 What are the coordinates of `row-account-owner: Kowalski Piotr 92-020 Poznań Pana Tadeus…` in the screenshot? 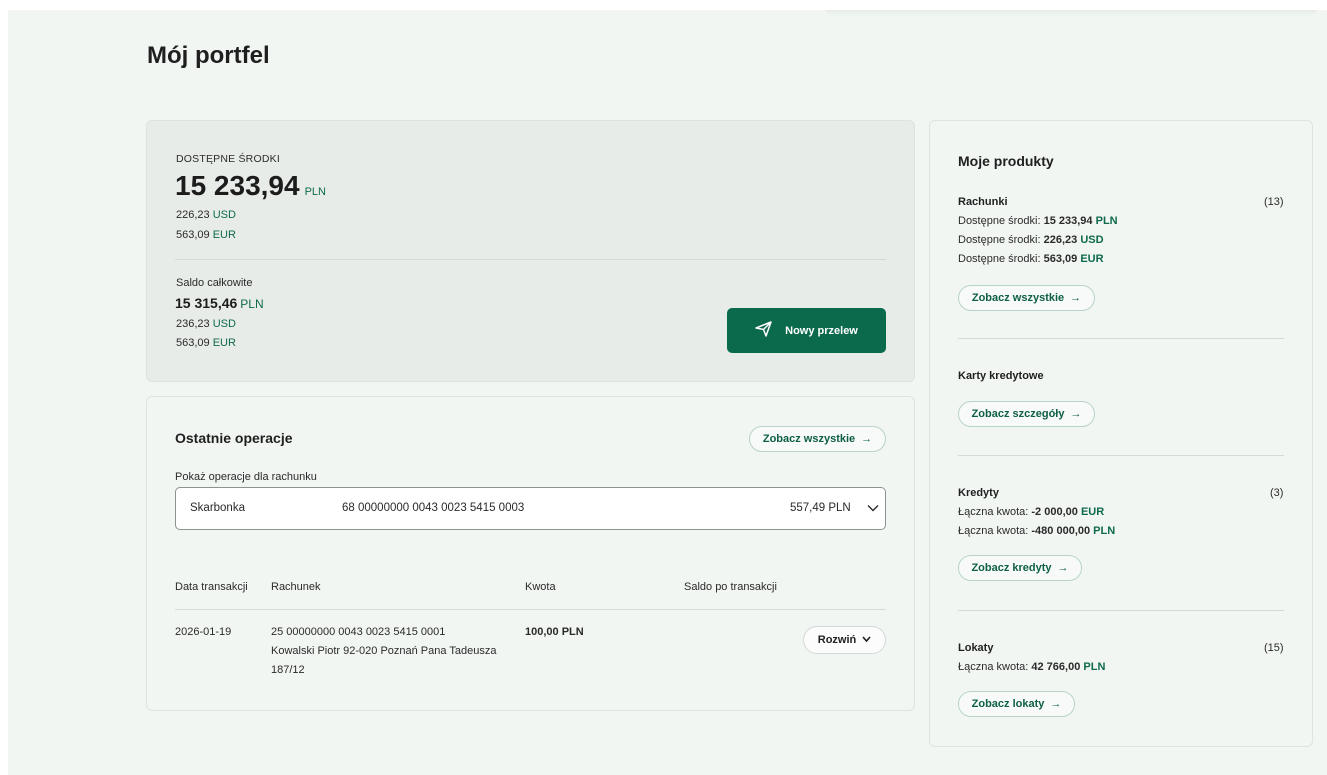 It's located at (384, 651).